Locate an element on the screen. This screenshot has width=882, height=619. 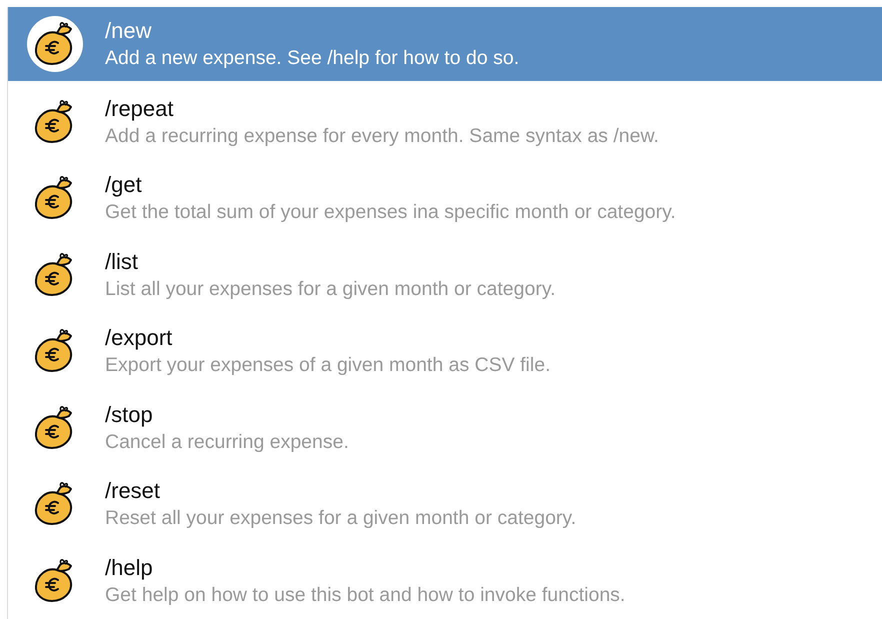
command-description: Export your expenses of a given month as CSV file. is located at coordinates (327, 365).